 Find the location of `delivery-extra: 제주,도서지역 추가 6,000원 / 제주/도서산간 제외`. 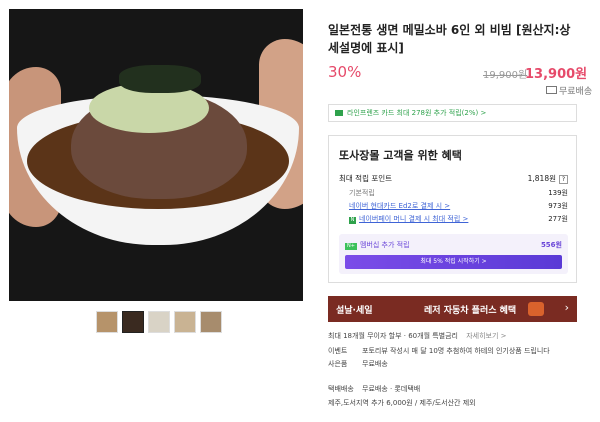

delivery-extra: 제주,도서지역 추가 6,000원 / 제주/도서산간 제외 is located at coordinates (402, 403).